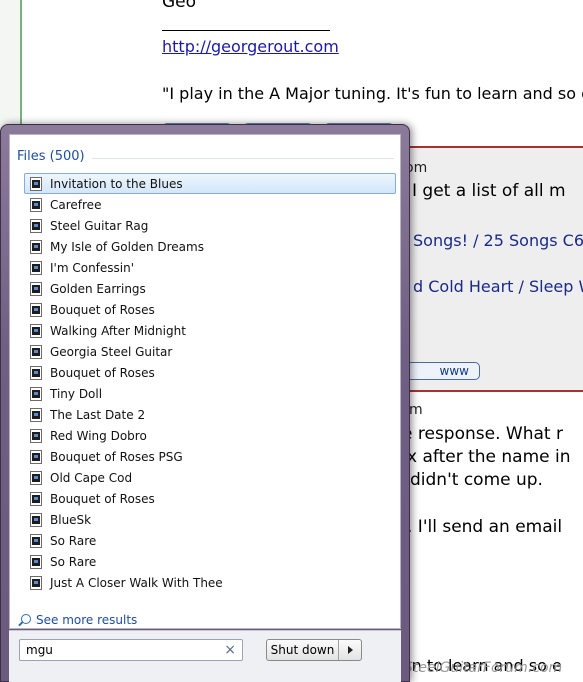  Describe the element at coordinates (485, 527) in the screenshot. I see `post-text-line: . I'll send an email` at that location.